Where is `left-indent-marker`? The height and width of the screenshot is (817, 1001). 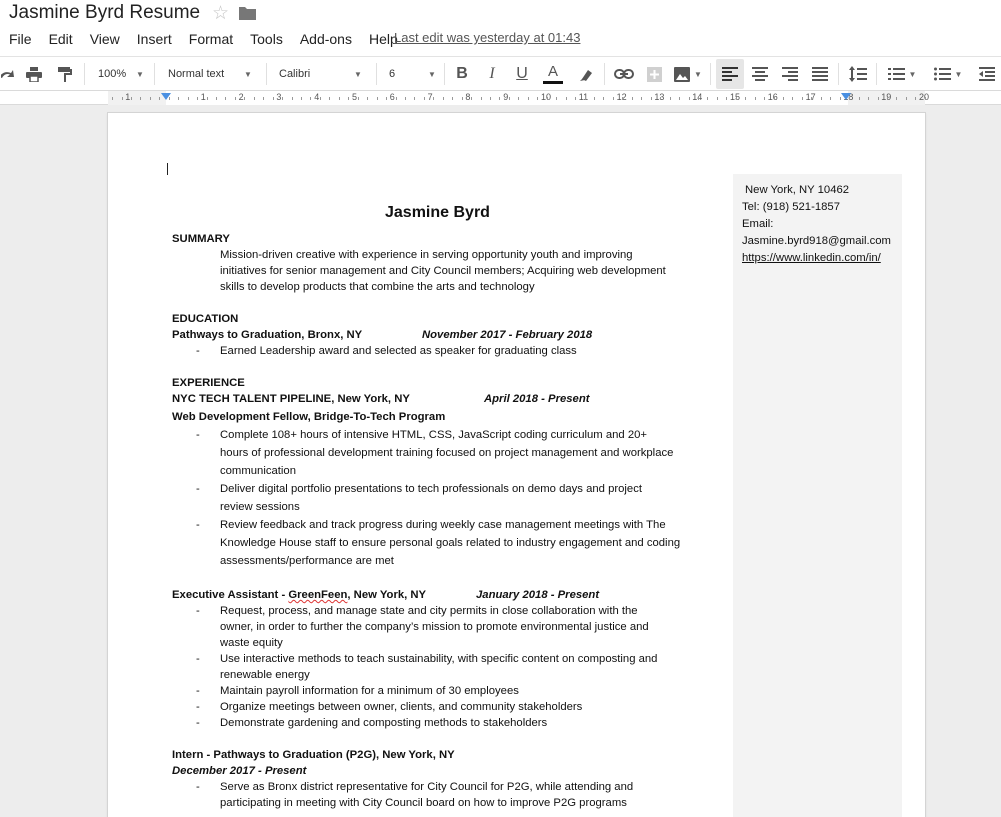 left-indent-marker is located at coordinates (166, 96).